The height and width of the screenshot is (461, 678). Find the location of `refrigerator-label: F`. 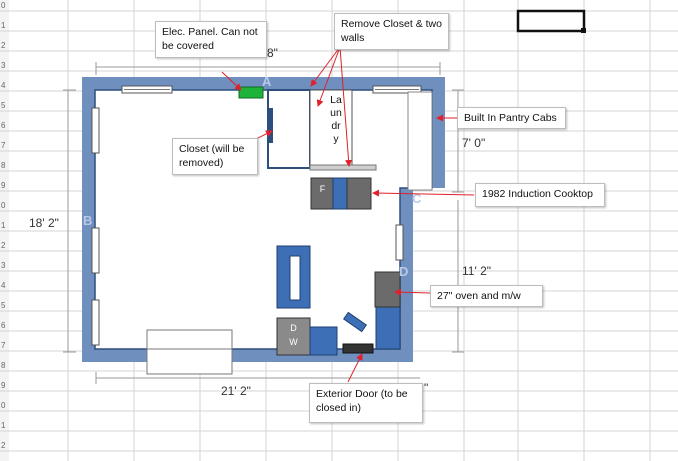

refrigerator-label: F is located at coordinates (323, 189).